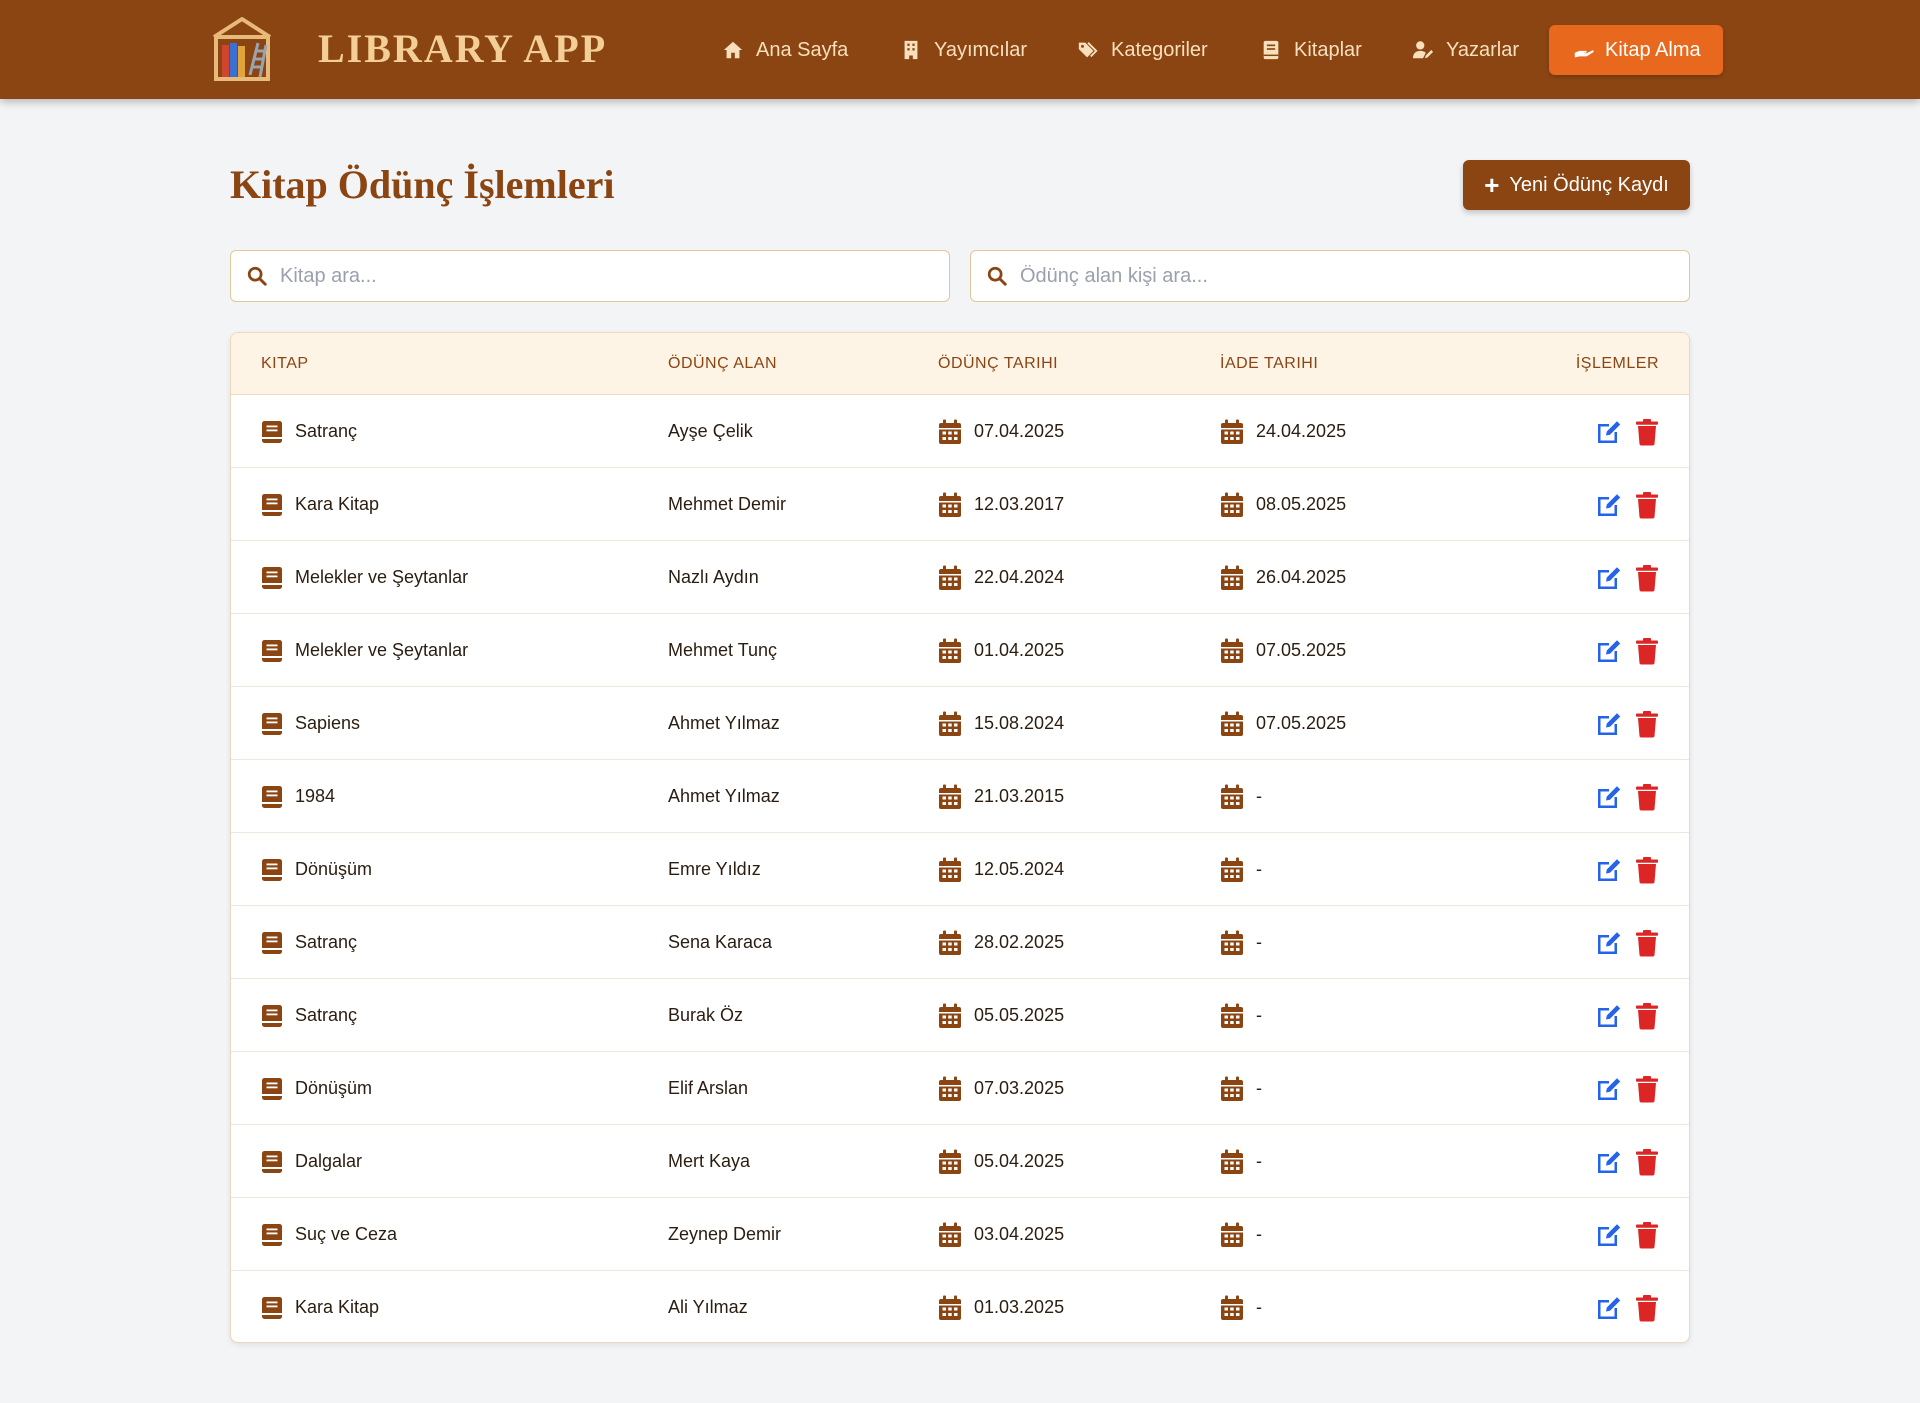  I want to click on nav-item-borrow: Kitap Alma, so click(1636, 50).